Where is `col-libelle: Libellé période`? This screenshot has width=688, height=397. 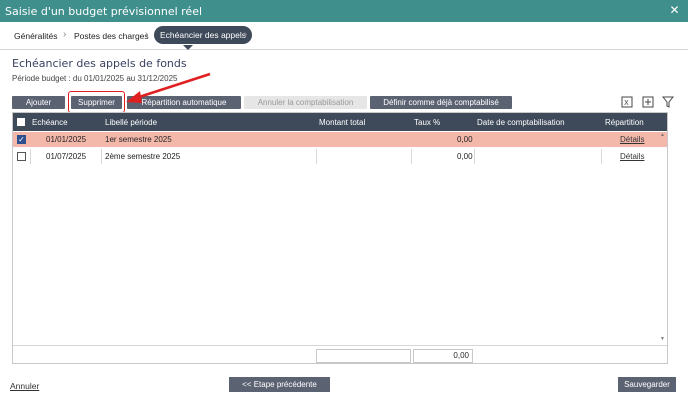 col-libelle: Libellé période is located at coordinates (131, 122).